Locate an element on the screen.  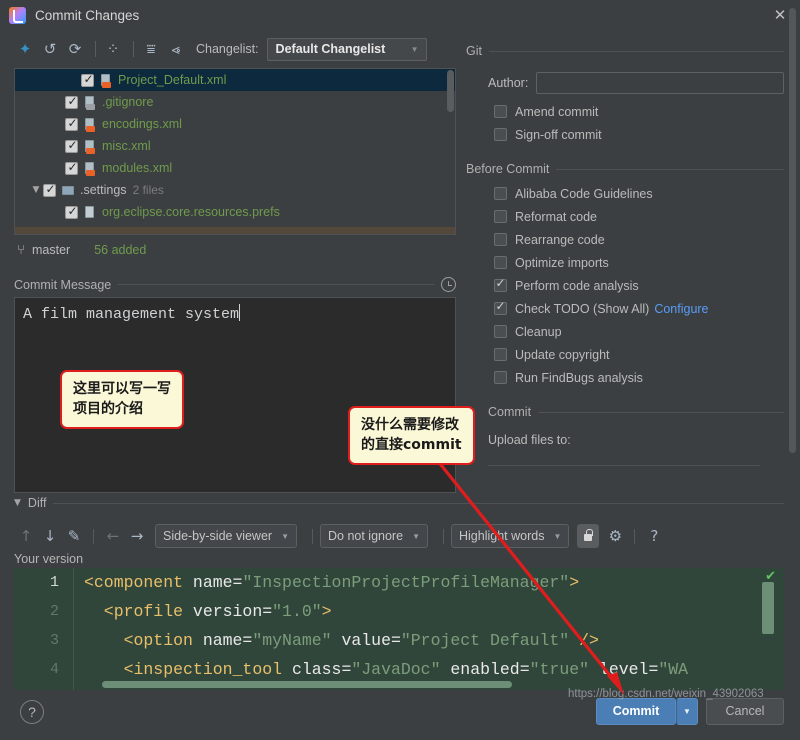
whitespace-mode-select: Do not ignore ▼ is located at coordinates (374, 536).